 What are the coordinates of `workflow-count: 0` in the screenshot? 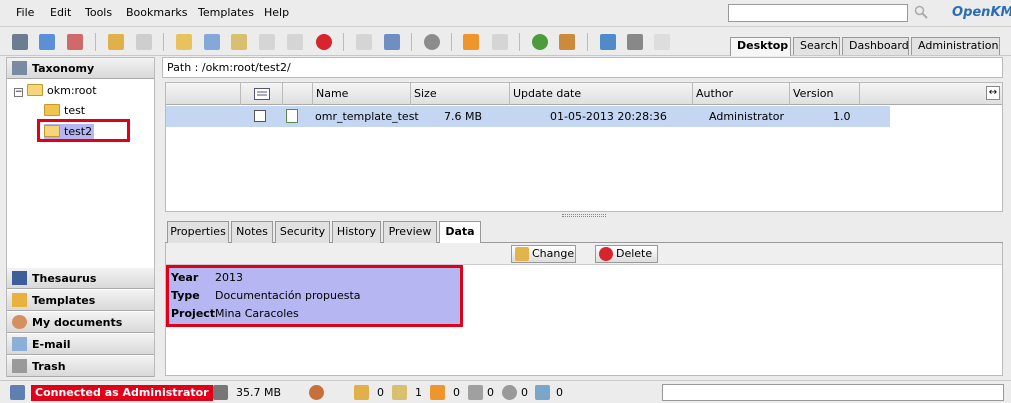 It's located at (524, 392).